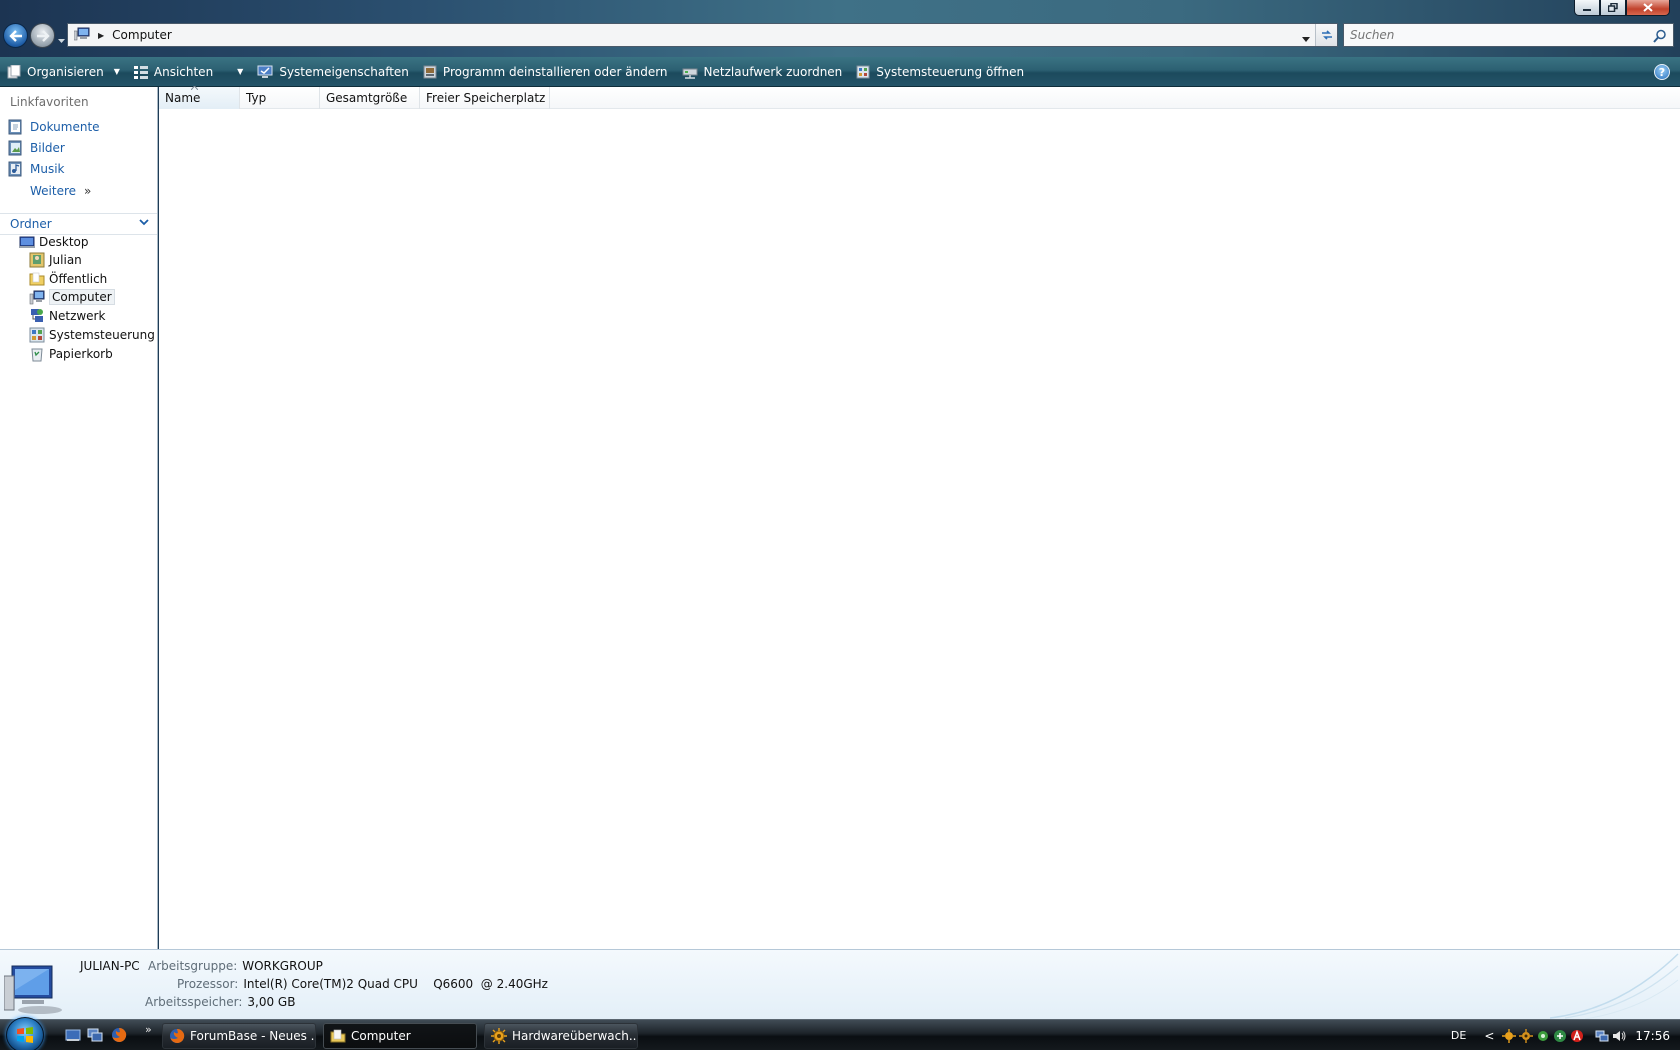  I want to click on address-history-dropdown, so click(1306, 38).